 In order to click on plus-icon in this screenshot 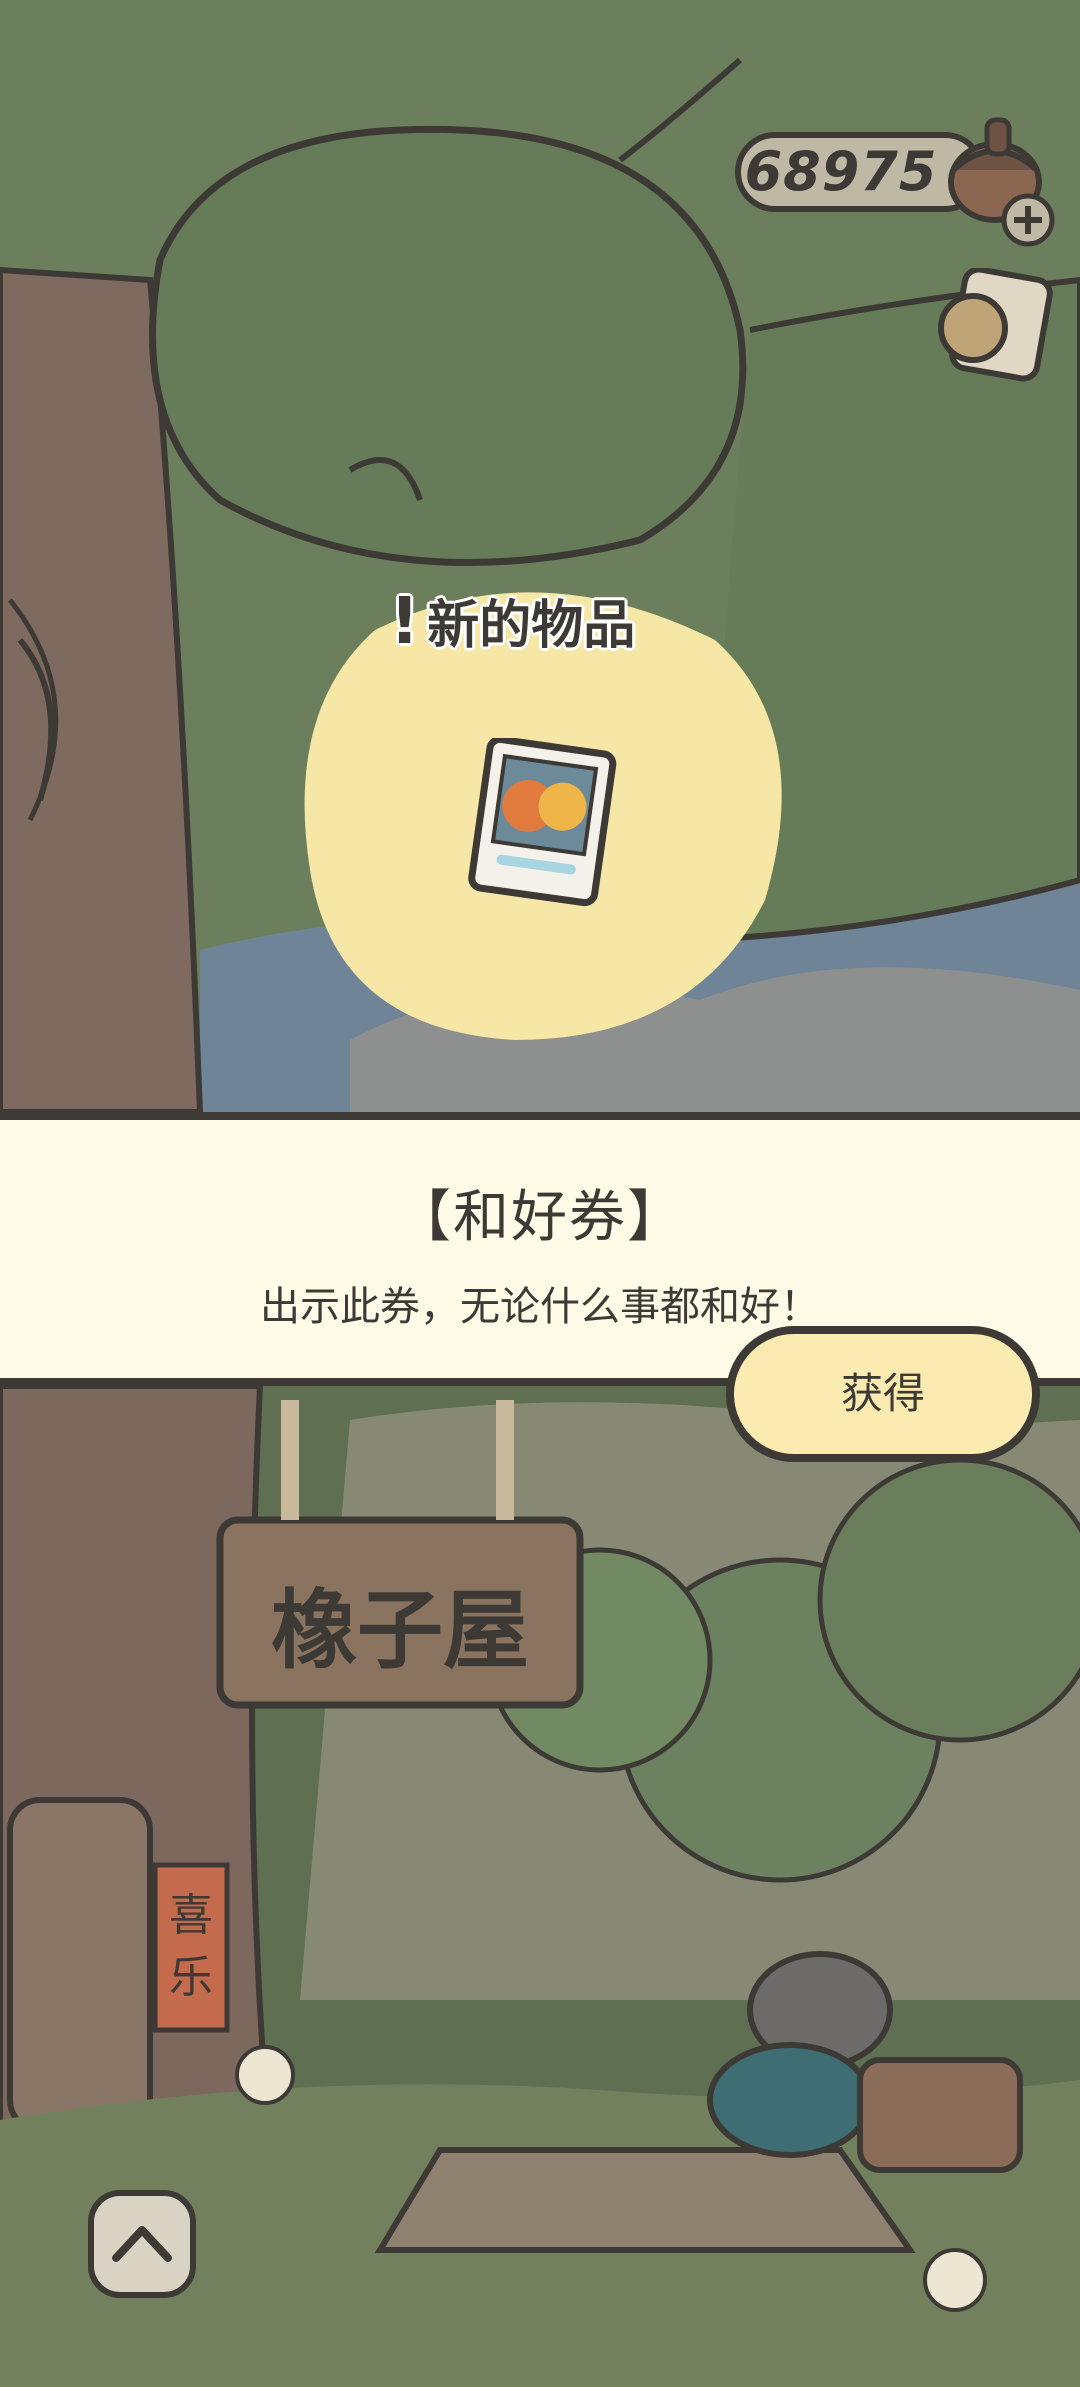, I will do `click(1028, 220)`.